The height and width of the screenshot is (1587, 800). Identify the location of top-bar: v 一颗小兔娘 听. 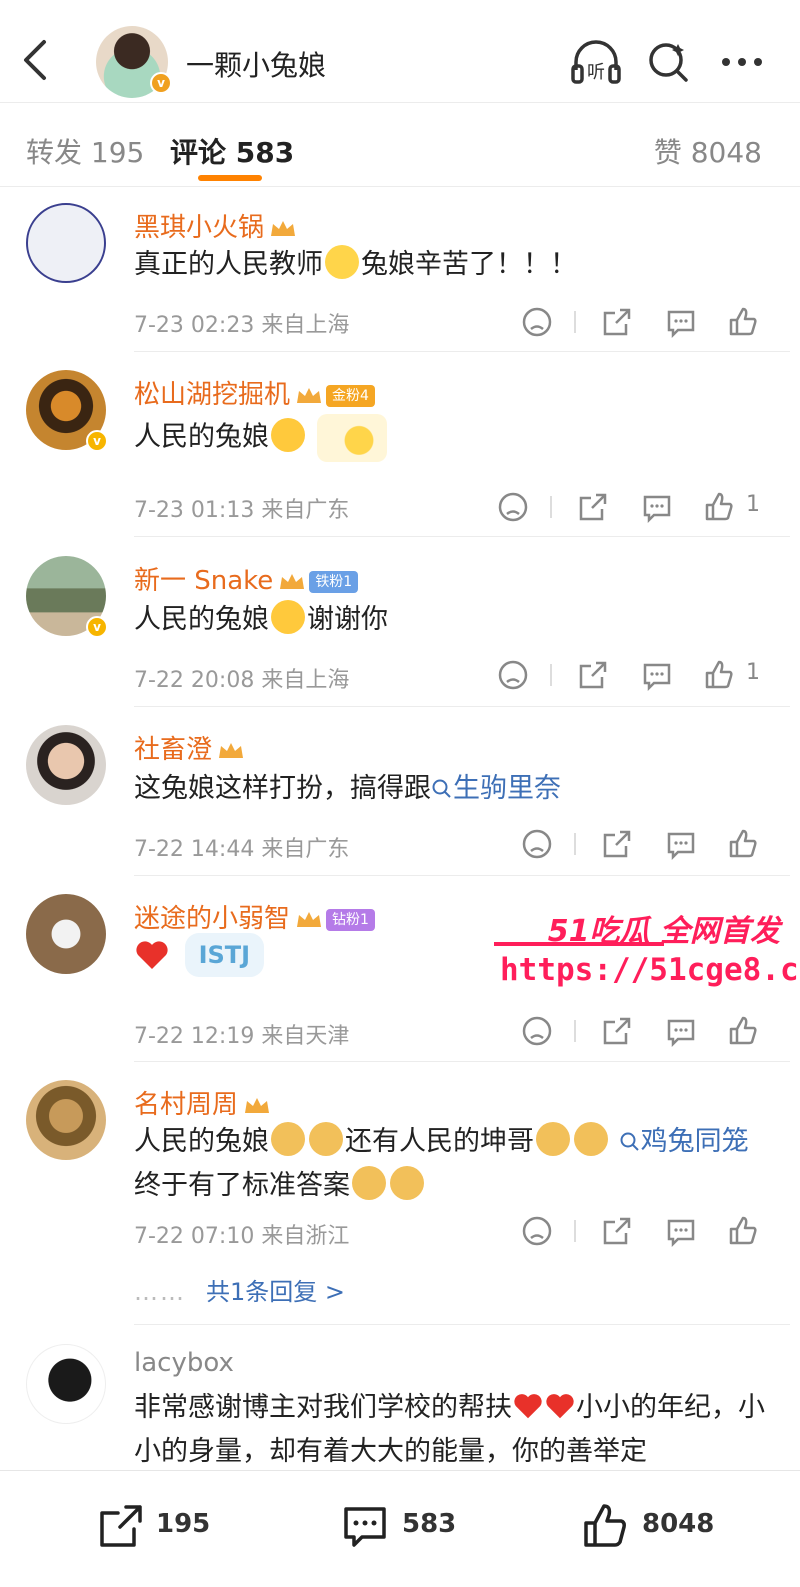
(400, 51).